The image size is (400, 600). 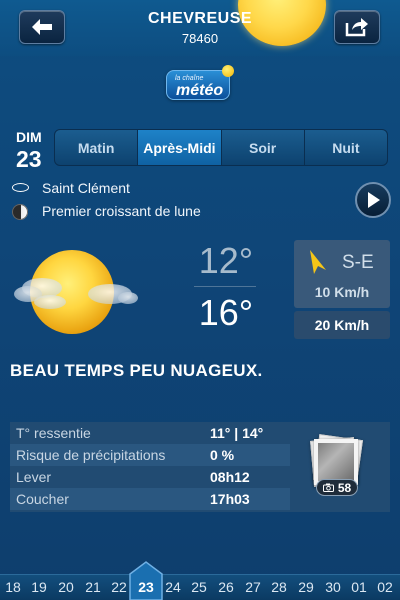 I want to click on tab-matin: Matin, so click(x=97, y=147).